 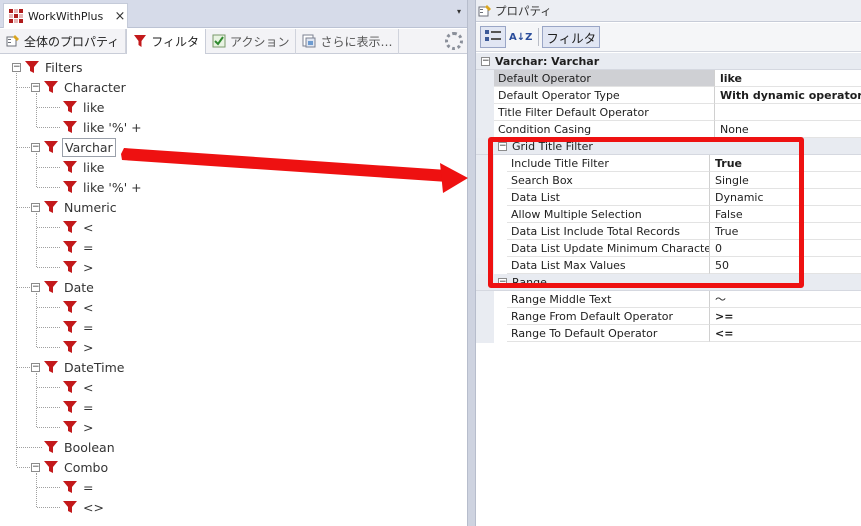 What do you see at coordinates (668, 214) in the screenshot?
I see `prop-row-allow-multiple-selection: Allow Multiple Selection False` at bounding box center [668, 214].